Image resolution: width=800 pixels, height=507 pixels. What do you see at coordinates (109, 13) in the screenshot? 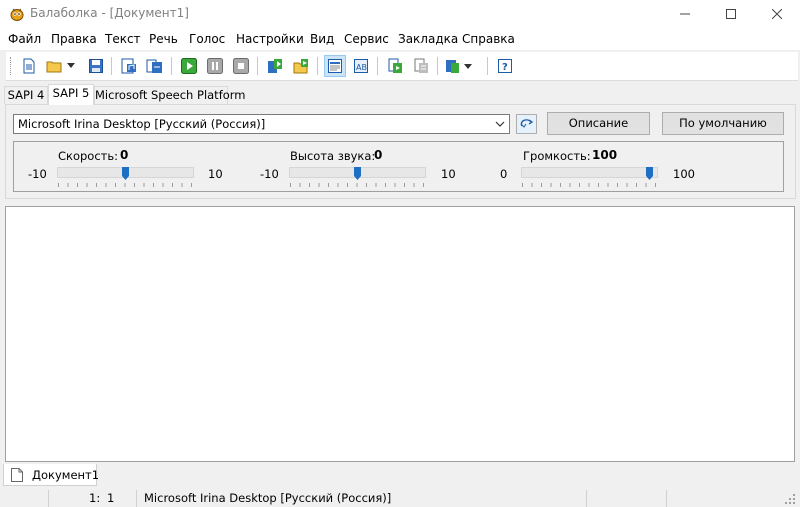
I see `window-title: Балаболка - [Документ1]` at bounding box center [109, 13].